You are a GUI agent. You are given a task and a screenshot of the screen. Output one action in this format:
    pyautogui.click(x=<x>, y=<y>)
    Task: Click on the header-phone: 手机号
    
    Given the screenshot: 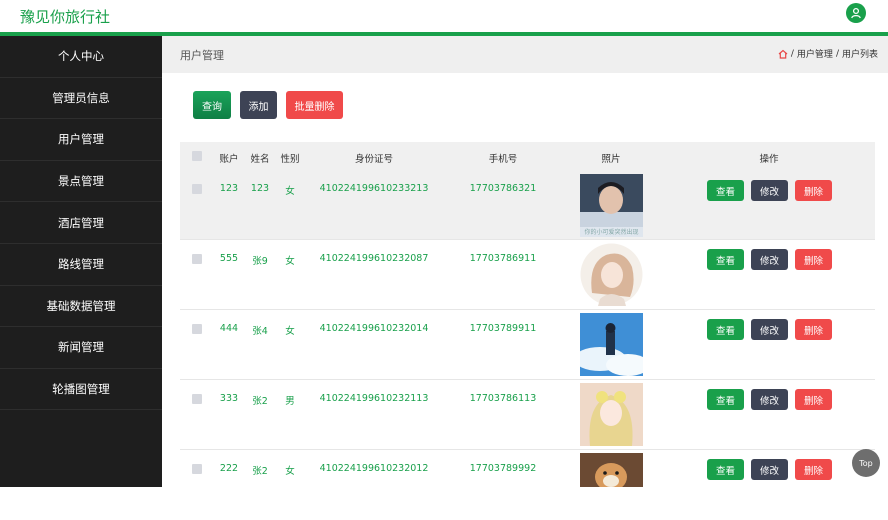 What is the action you would take?
    pyautogui.click(x=503, y=159)
    